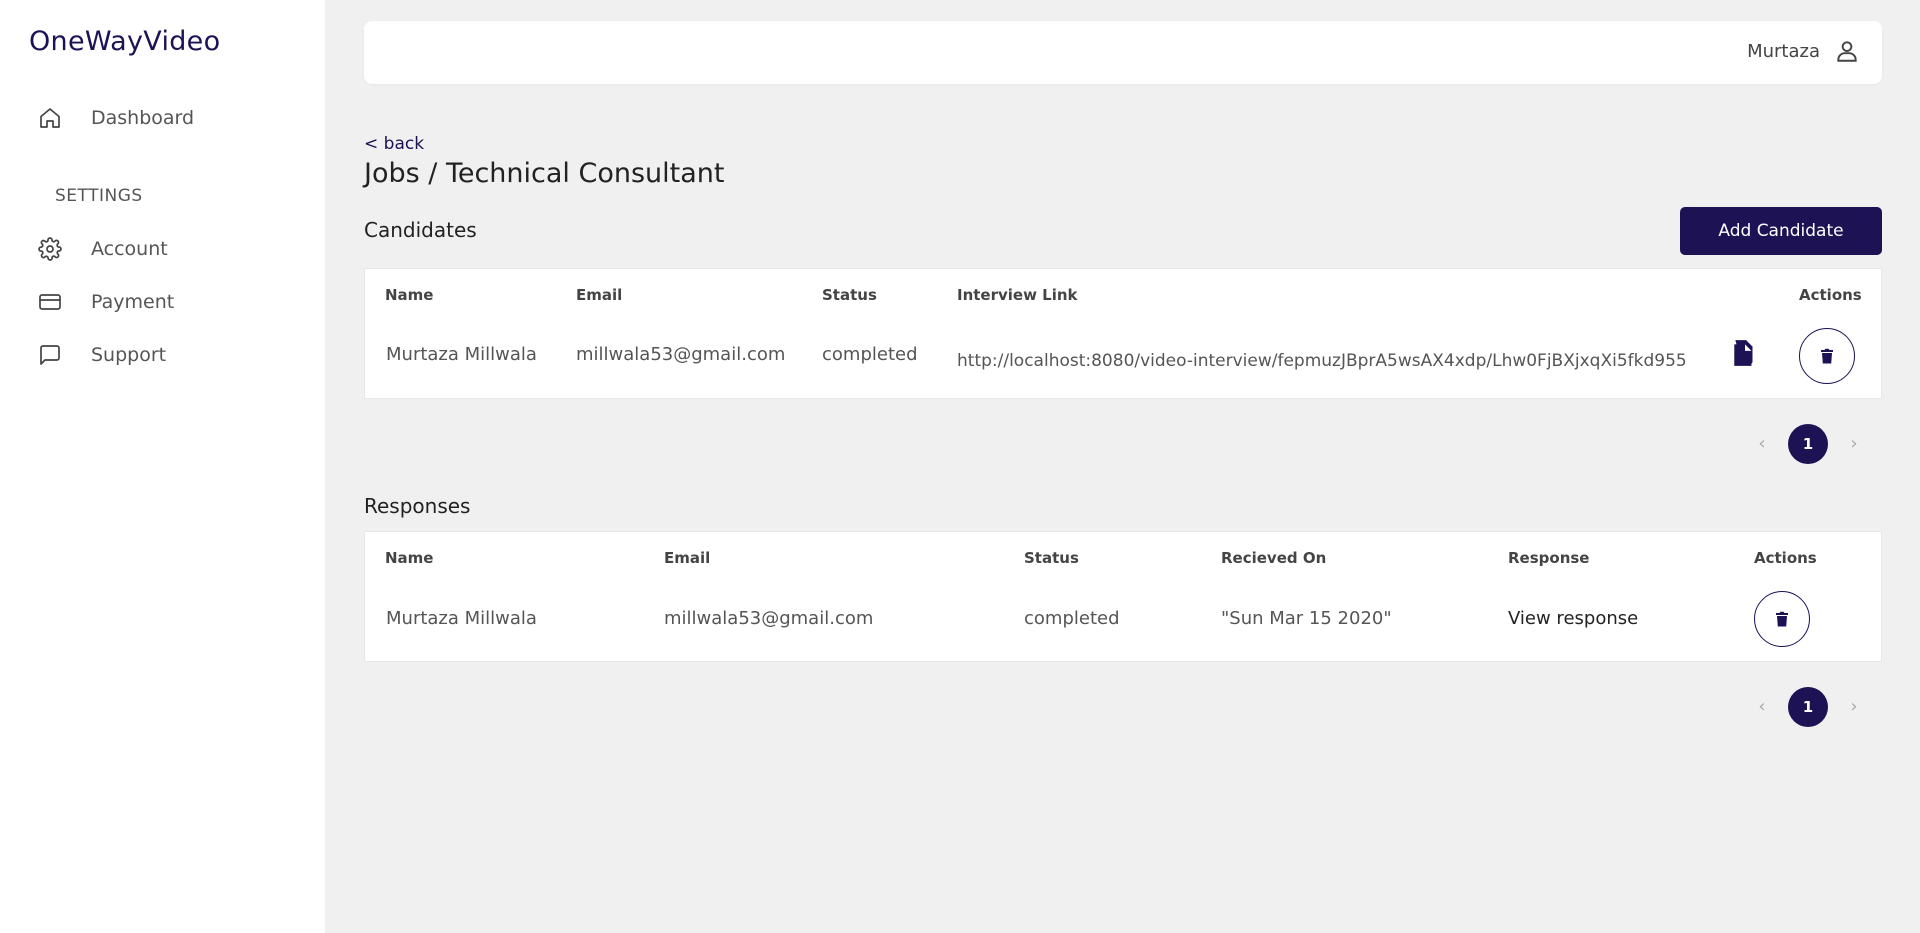  I want to click on delete-candidate-button, so click(1827, 356).